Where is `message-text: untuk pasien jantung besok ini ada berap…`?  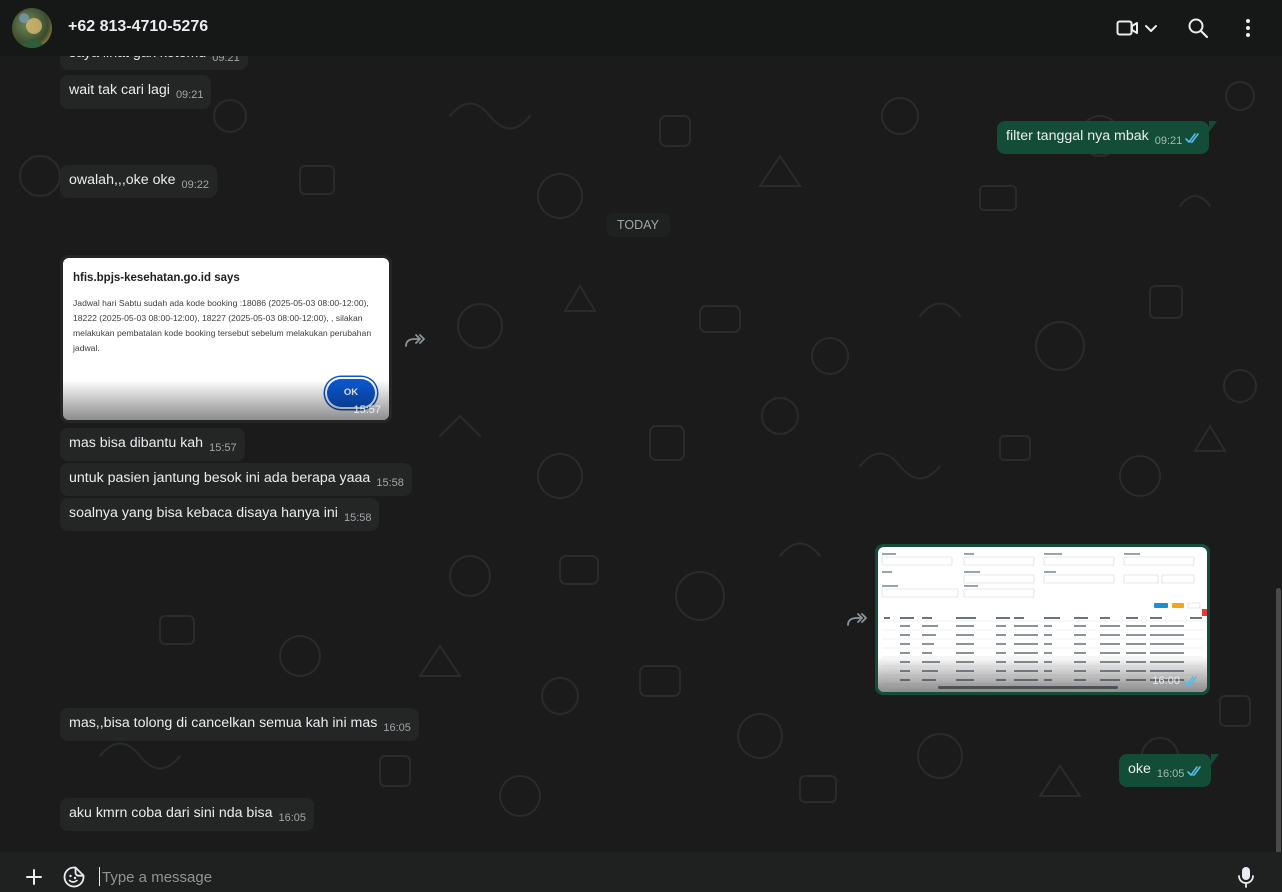 message-text: untuk pasien jantung besok ini ada berap… is located at coordinates (220, 478).